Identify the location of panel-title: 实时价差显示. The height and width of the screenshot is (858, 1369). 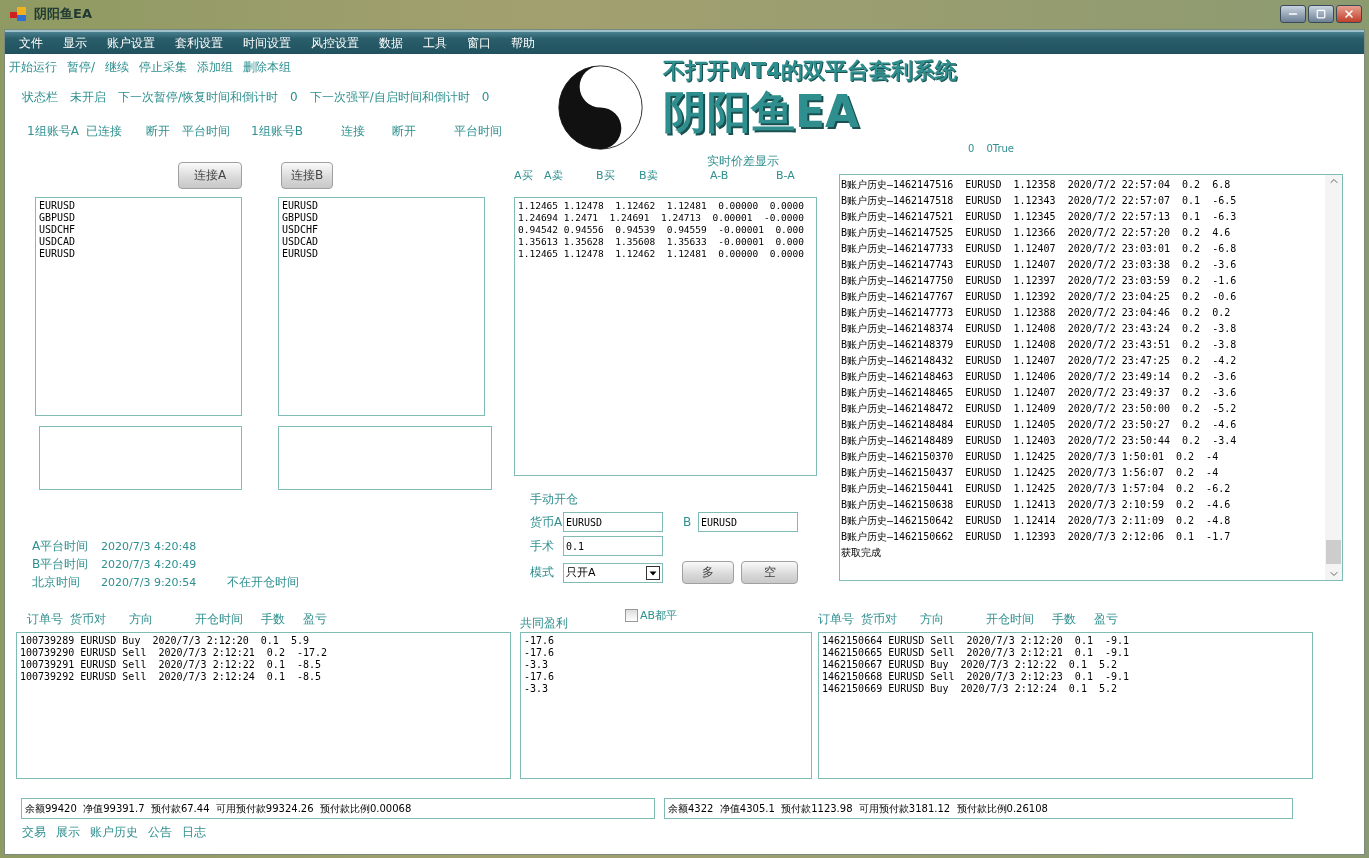
(743, 161).